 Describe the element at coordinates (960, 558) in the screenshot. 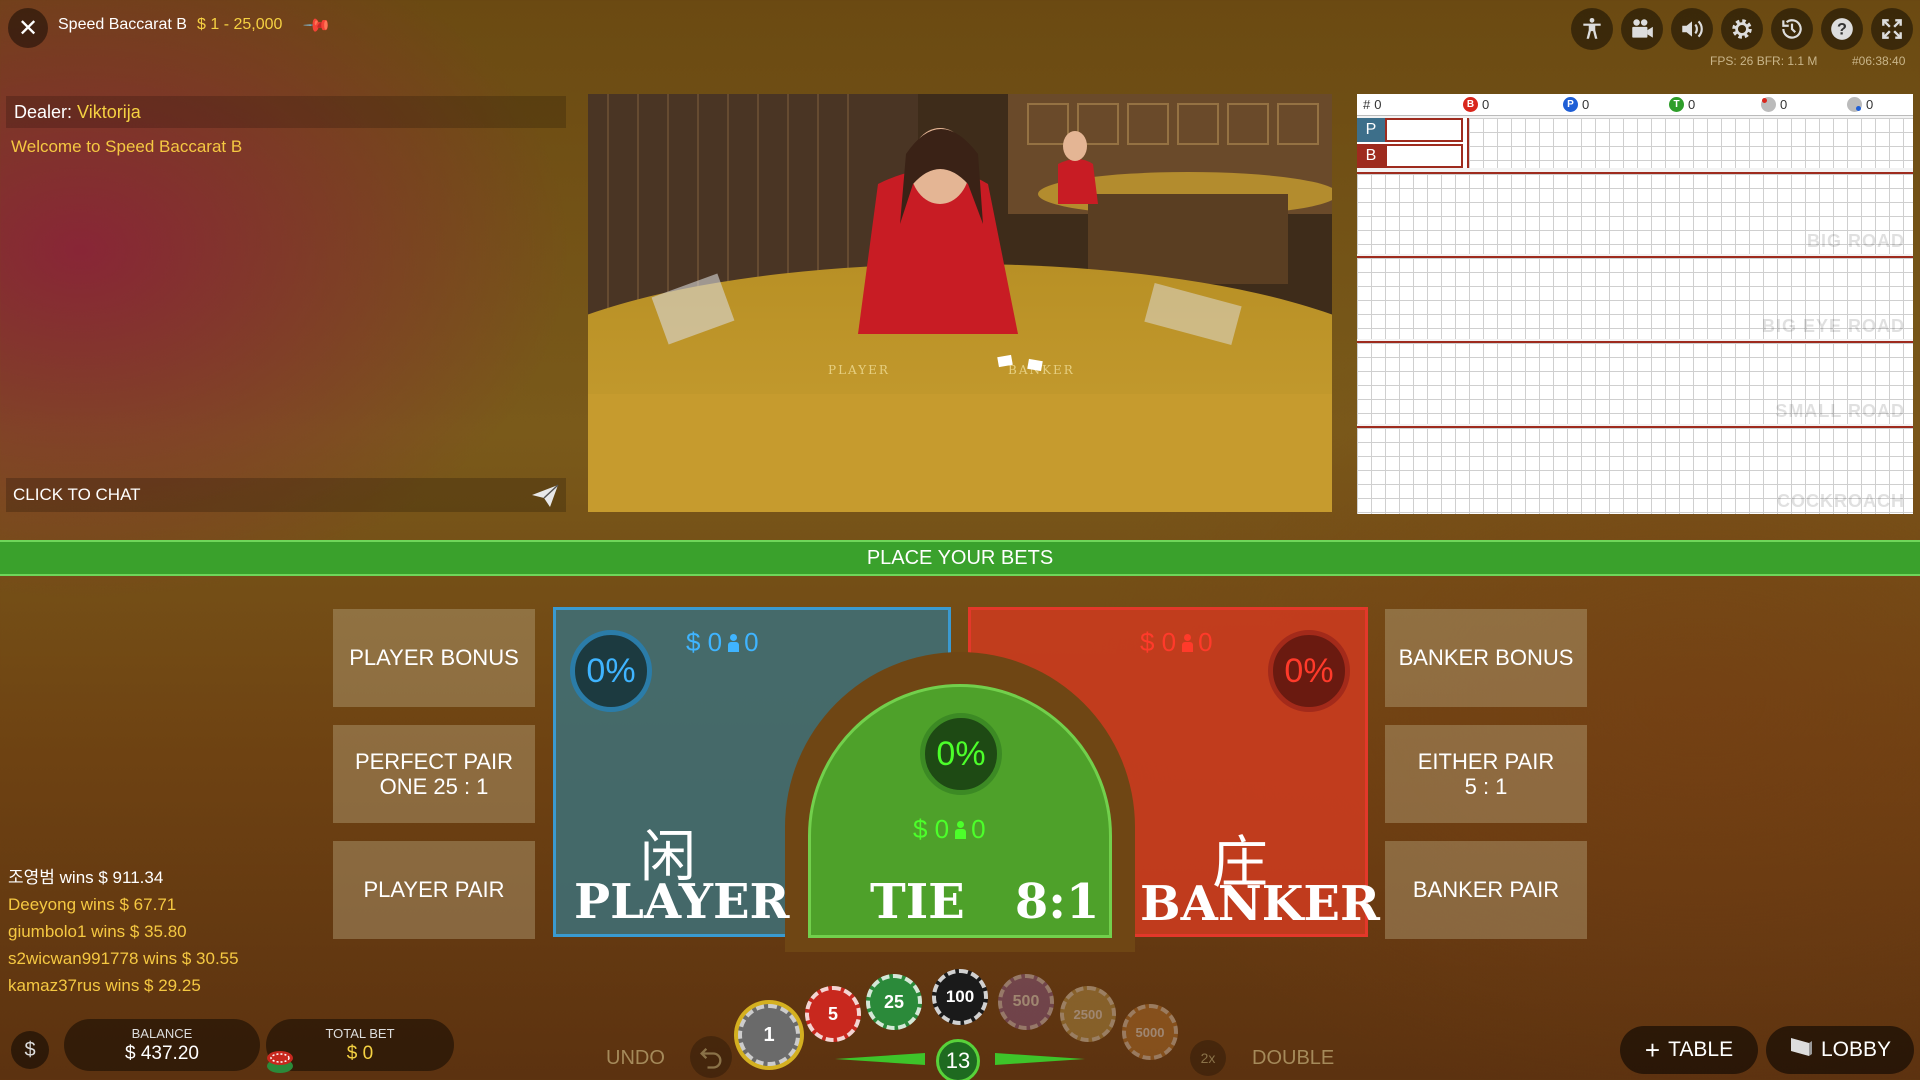

I see `status-bar: PLACE YOUR BETS` at that location.